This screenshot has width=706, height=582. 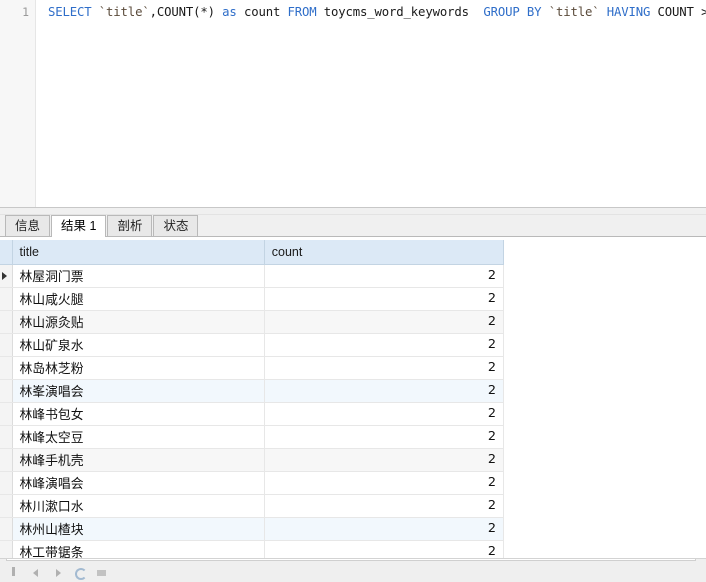 I want to click on table-row: 林工带锯条 2, so click(x=252, y=549).